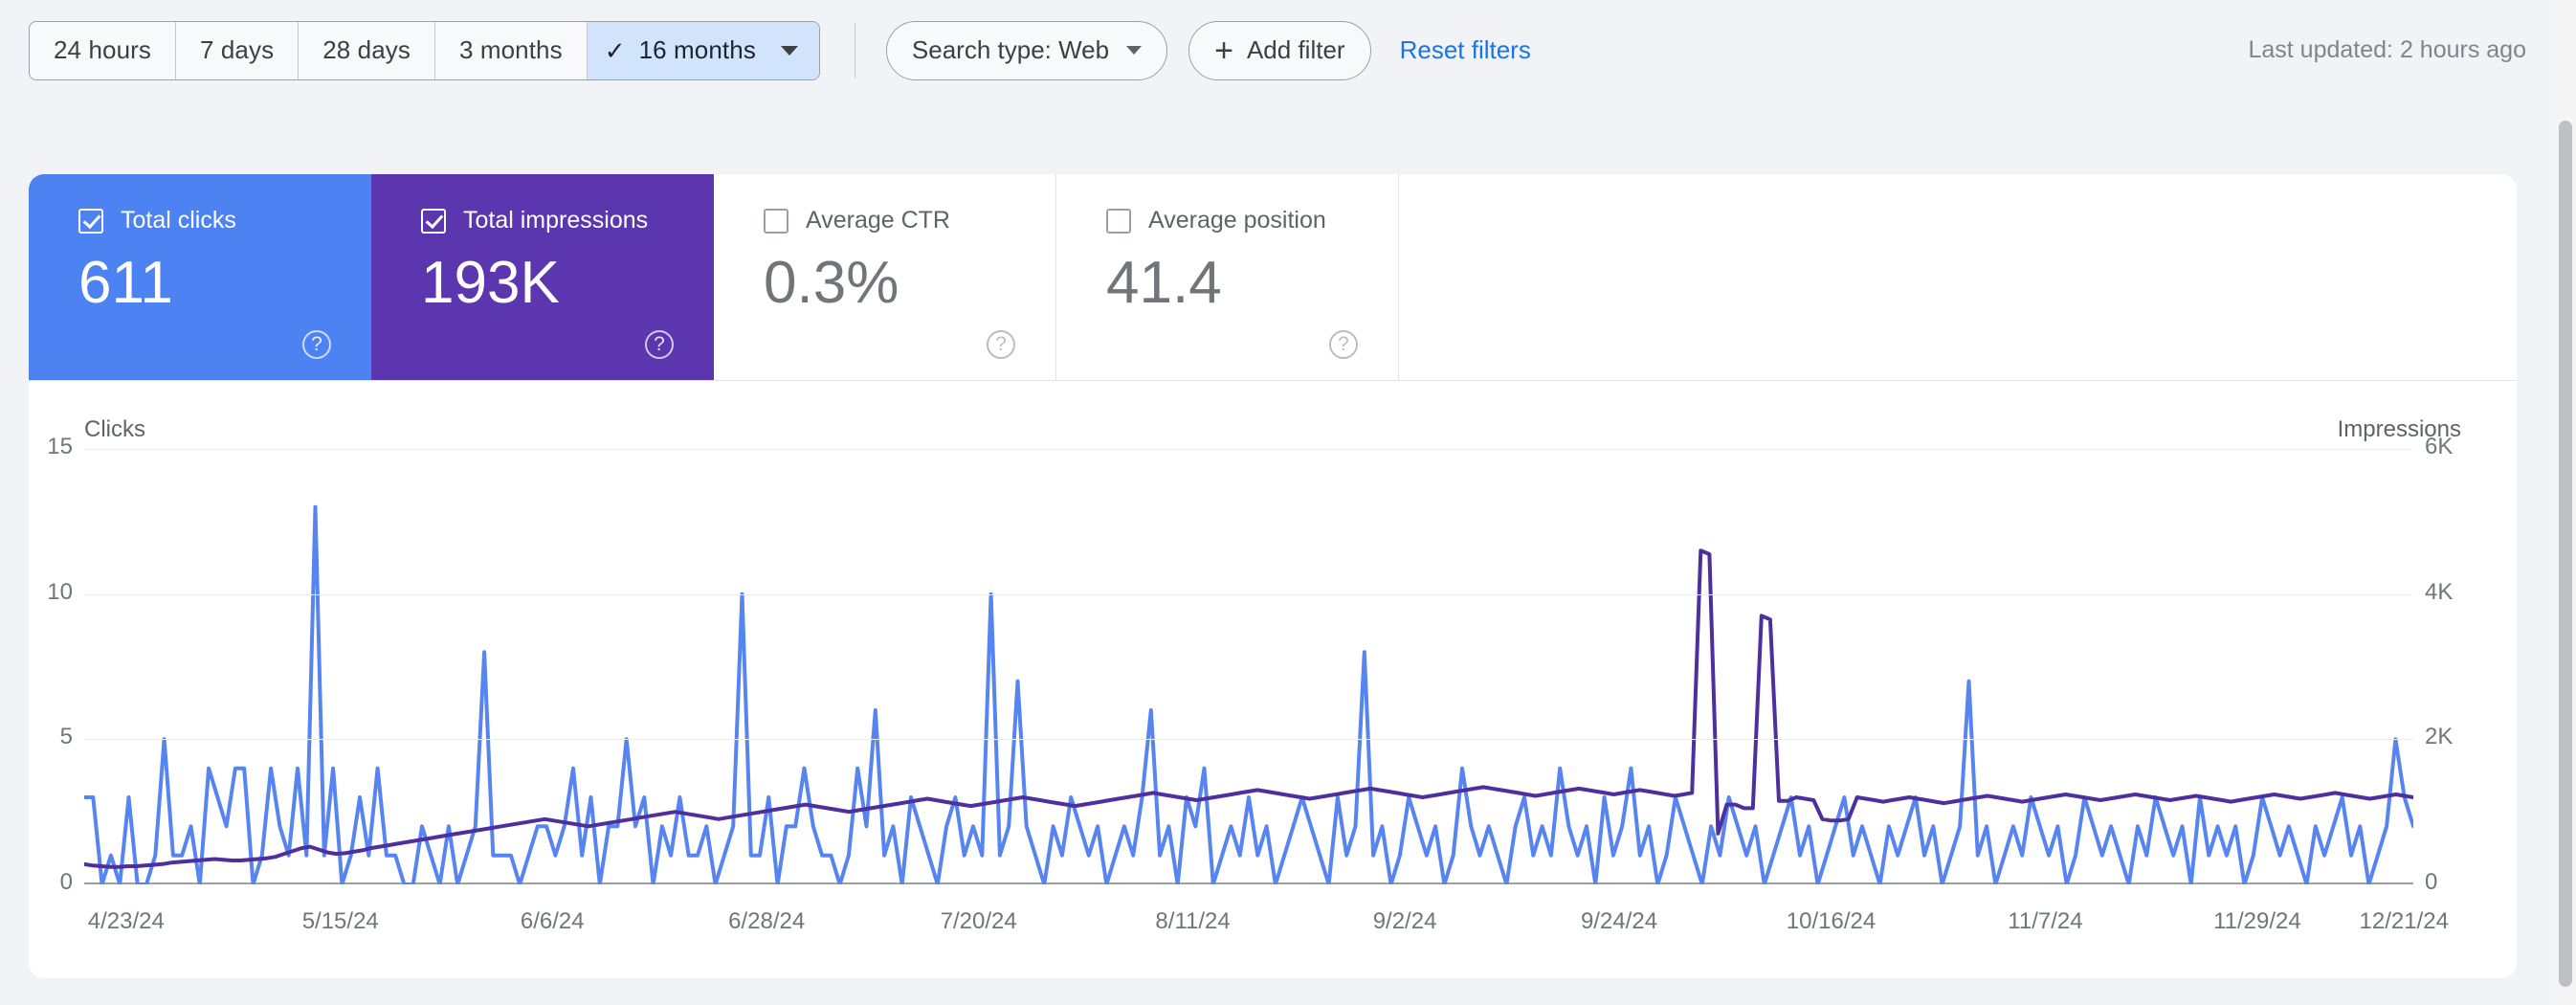  I want to click on date-range-28-days: 28 days, so click(367, 50).